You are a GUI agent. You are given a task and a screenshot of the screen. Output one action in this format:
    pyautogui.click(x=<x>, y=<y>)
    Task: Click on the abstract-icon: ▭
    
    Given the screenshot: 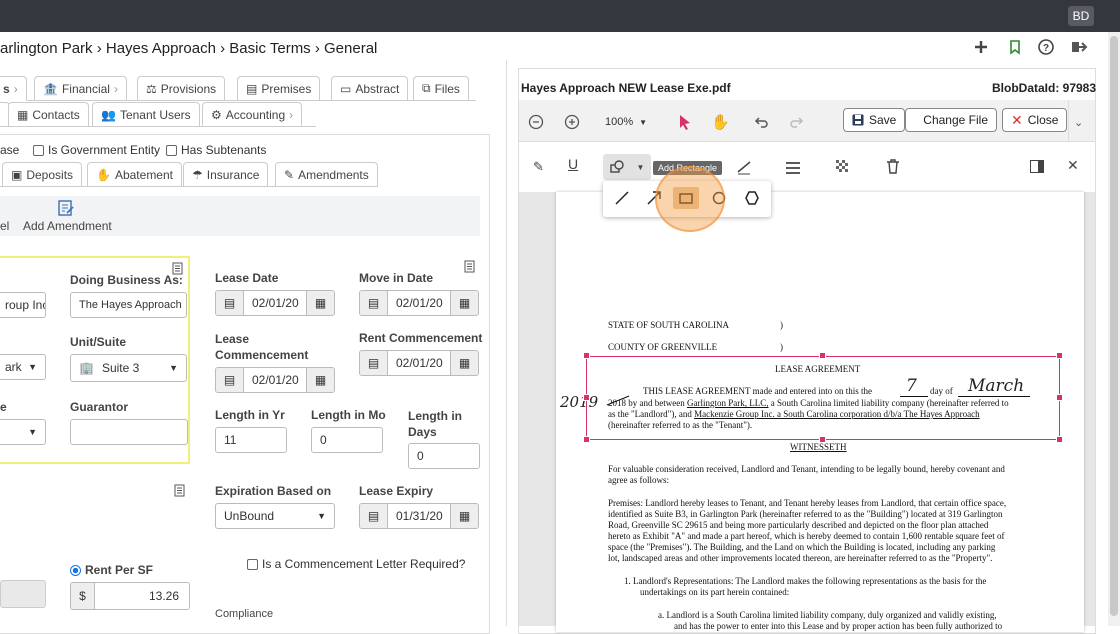 What is the action you would take?
    pyautogui.click(x=346, y=88)
    